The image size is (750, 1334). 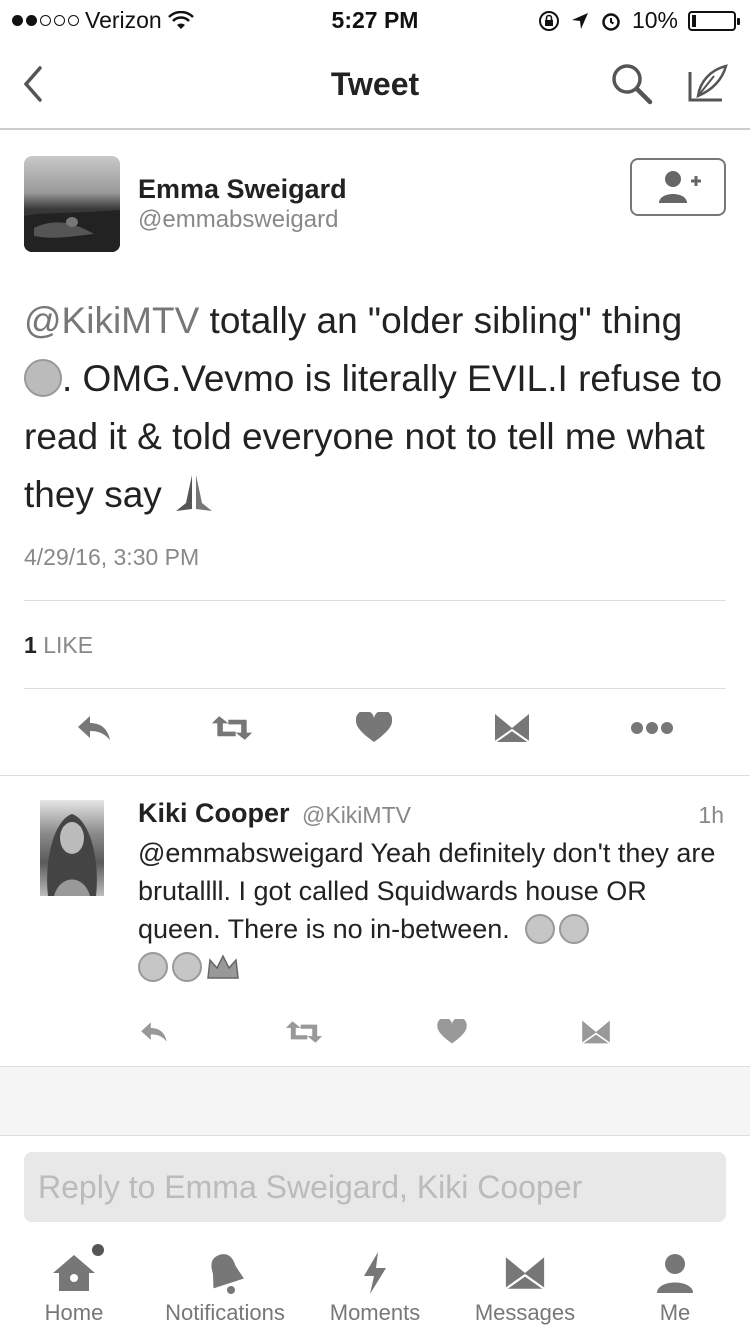 What do you see at coordinates (43, 378) in the screenshot?
I see `smiling-face-emoji-icon` at bounding box center [43, 378].